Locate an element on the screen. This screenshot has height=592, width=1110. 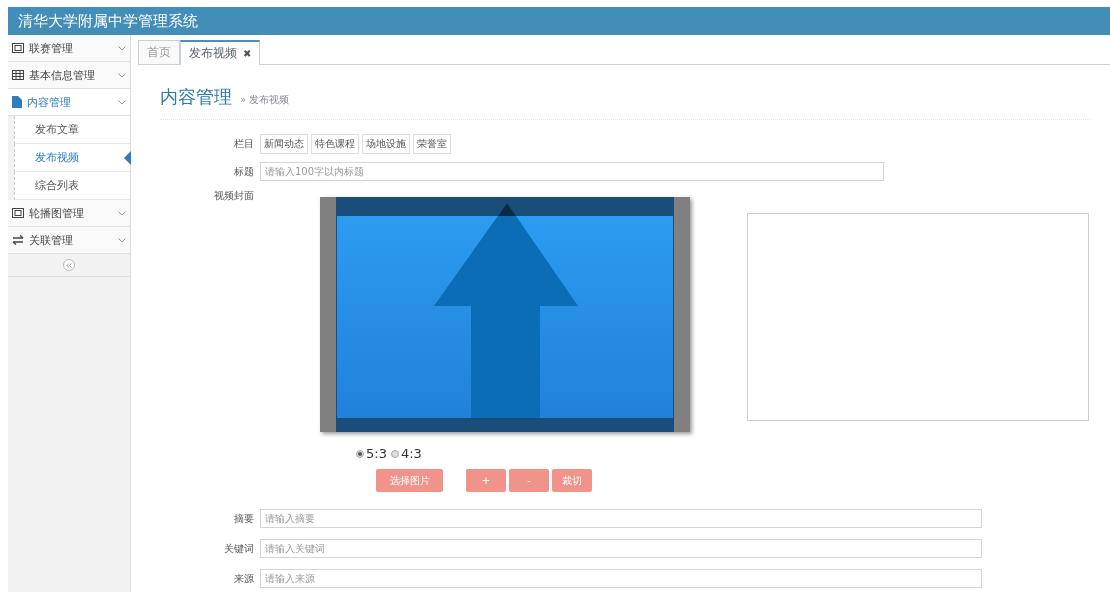
sidebar-item: 基本信息管理 is located at coordinates (69, 75).